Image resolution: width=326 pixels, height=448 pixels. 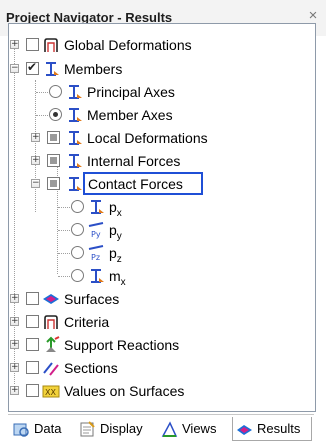 I want to click on tree-item-principal-axes: Principal Axes, so click(x=159, y=92).